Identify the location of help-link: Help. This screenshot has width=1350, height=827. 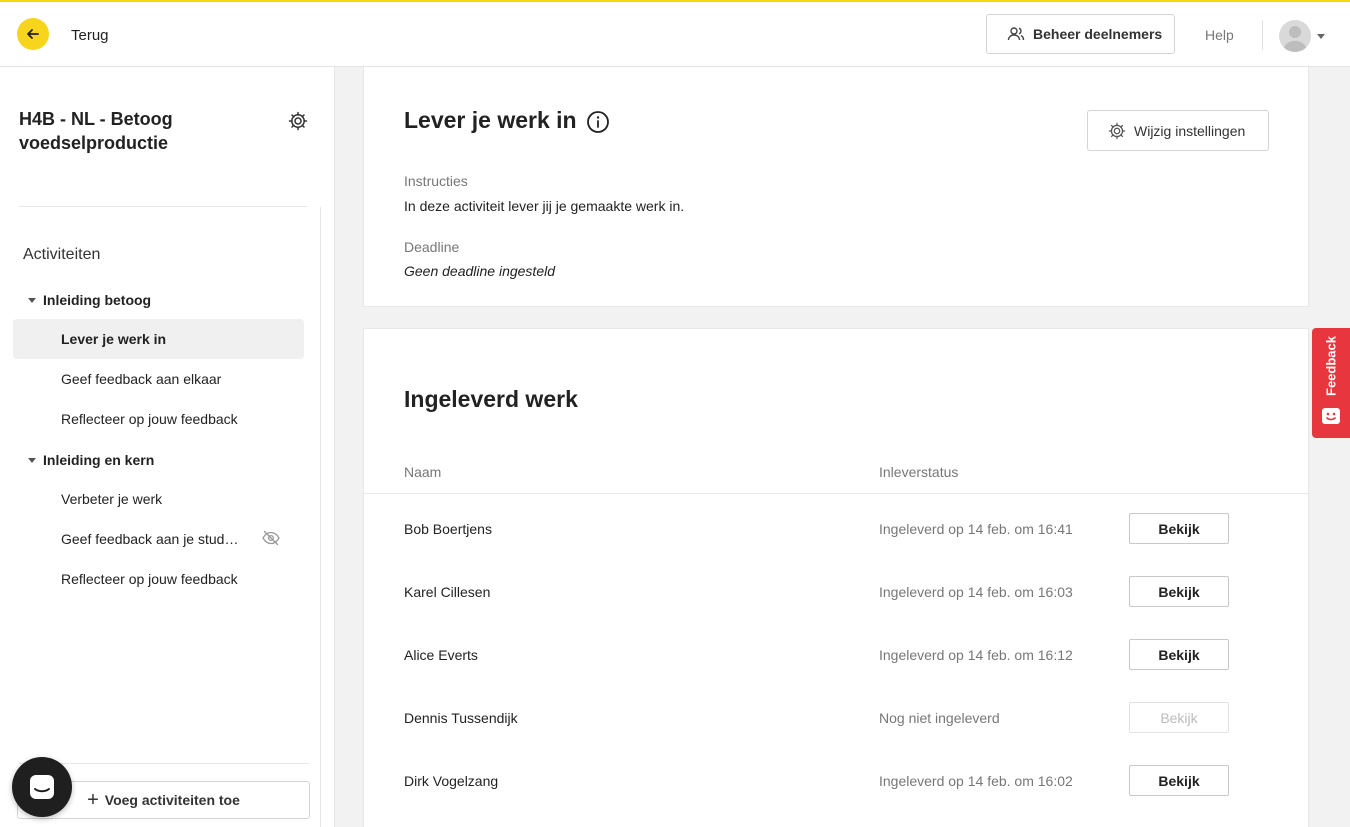
(1219, 35).